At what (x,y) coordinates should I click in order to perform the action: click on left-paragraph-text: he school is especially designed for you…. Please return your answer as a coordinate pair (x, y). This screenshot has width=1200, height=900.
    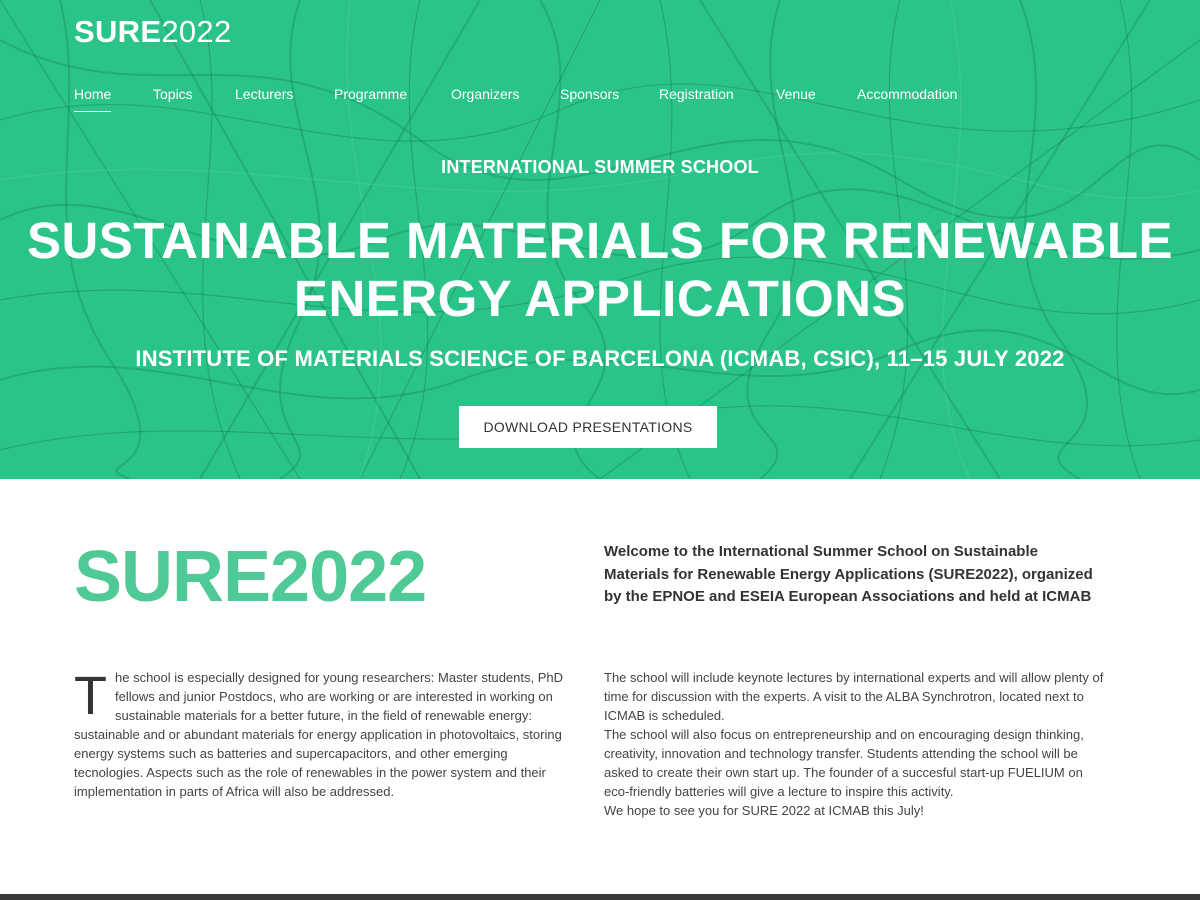
    Looking at the image, I should click on (319, 734).